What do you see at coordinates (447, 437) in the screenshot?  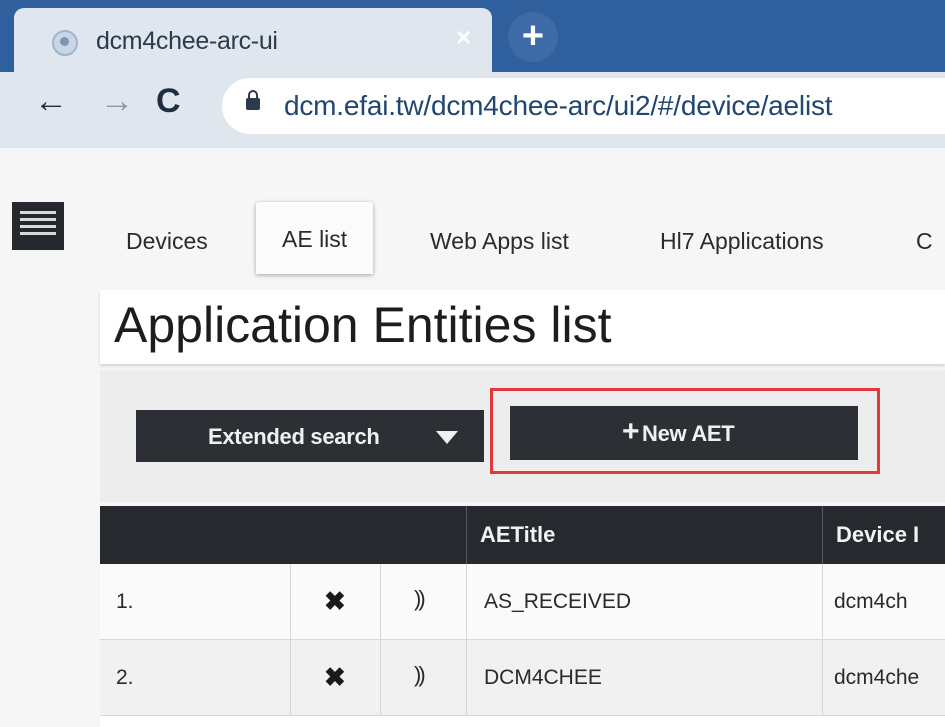 I see `caret-down-icon` at bounding box center [447, 437].